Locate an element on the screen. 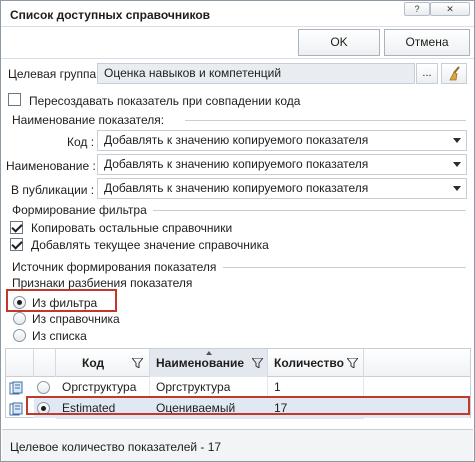 The image size is (475, 462). code-label: Код : is located at coordinates (81, 142).